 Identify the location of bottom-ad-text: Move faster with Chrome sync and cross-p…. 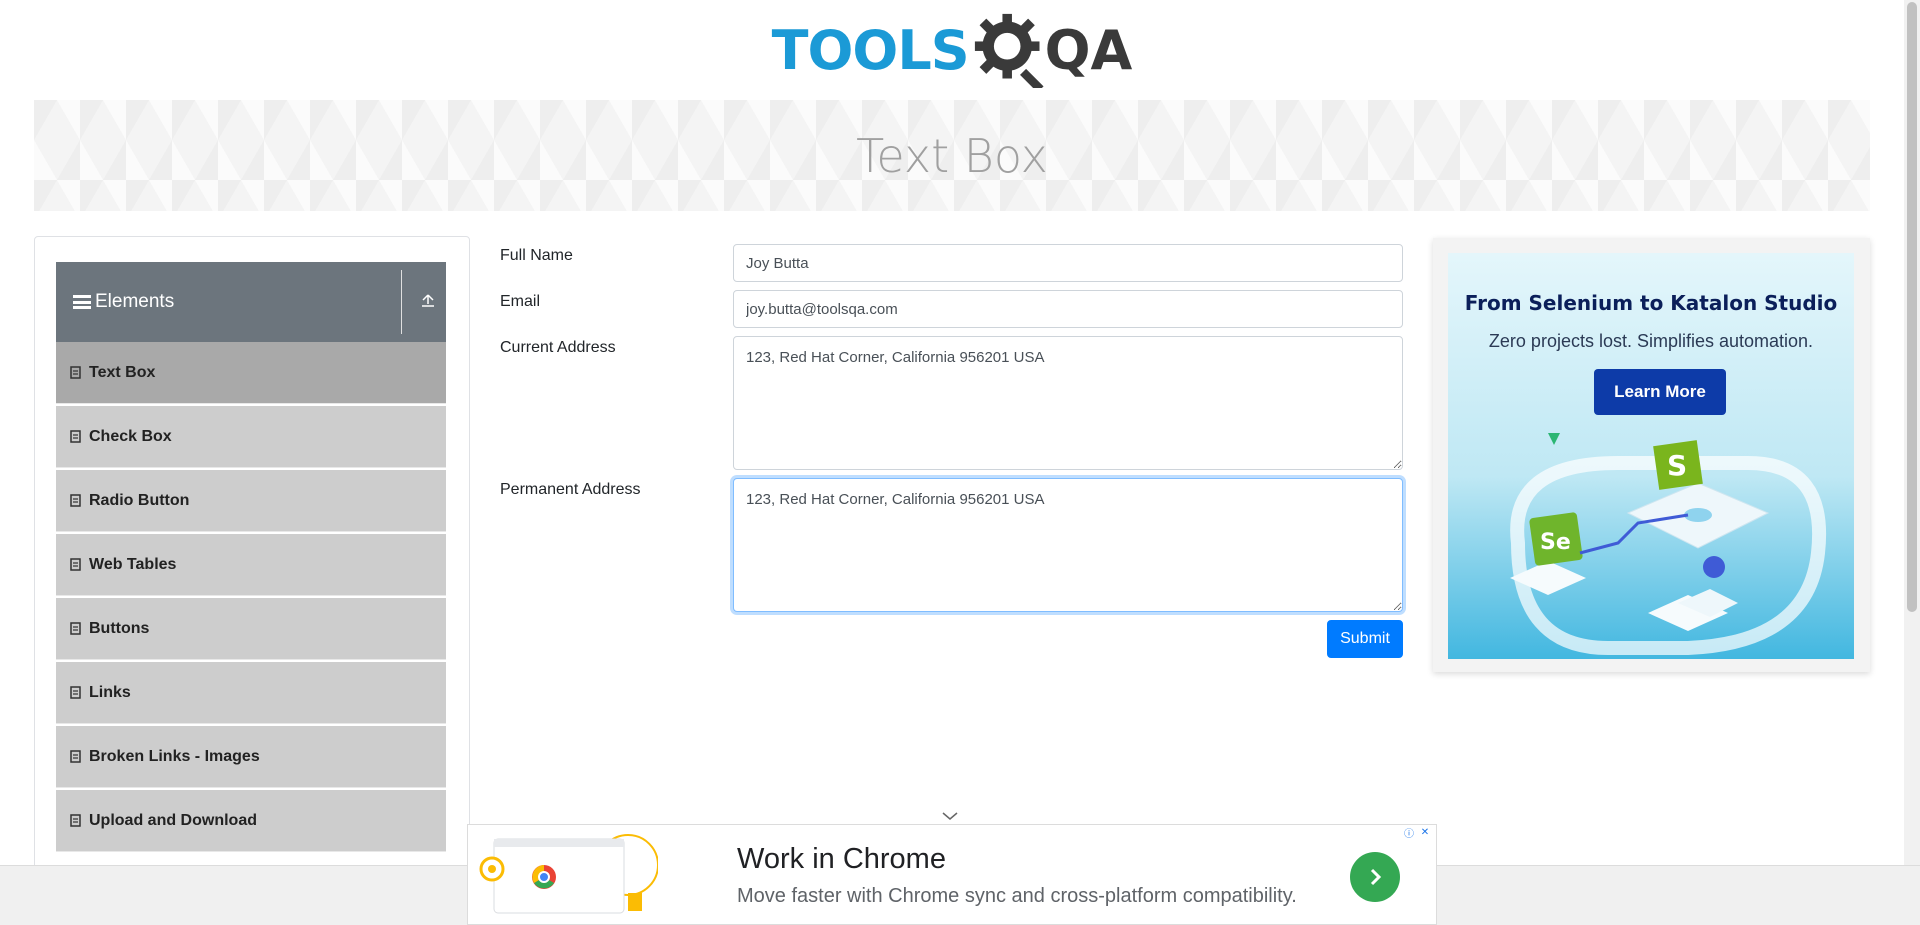
(1017, 896).